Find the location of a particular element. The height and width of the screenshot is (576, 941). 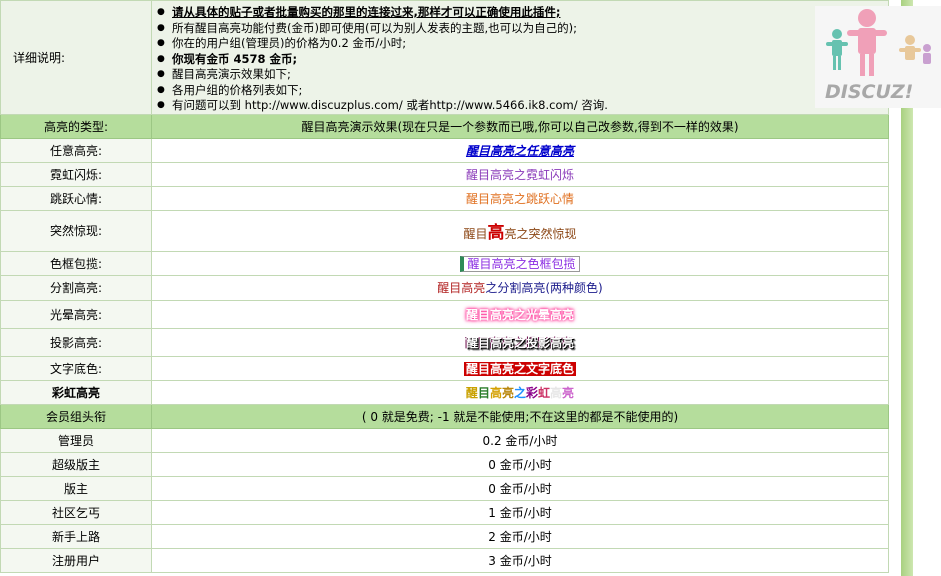

group-price: 1 金币/小时 is located at coordinates (520, 512).